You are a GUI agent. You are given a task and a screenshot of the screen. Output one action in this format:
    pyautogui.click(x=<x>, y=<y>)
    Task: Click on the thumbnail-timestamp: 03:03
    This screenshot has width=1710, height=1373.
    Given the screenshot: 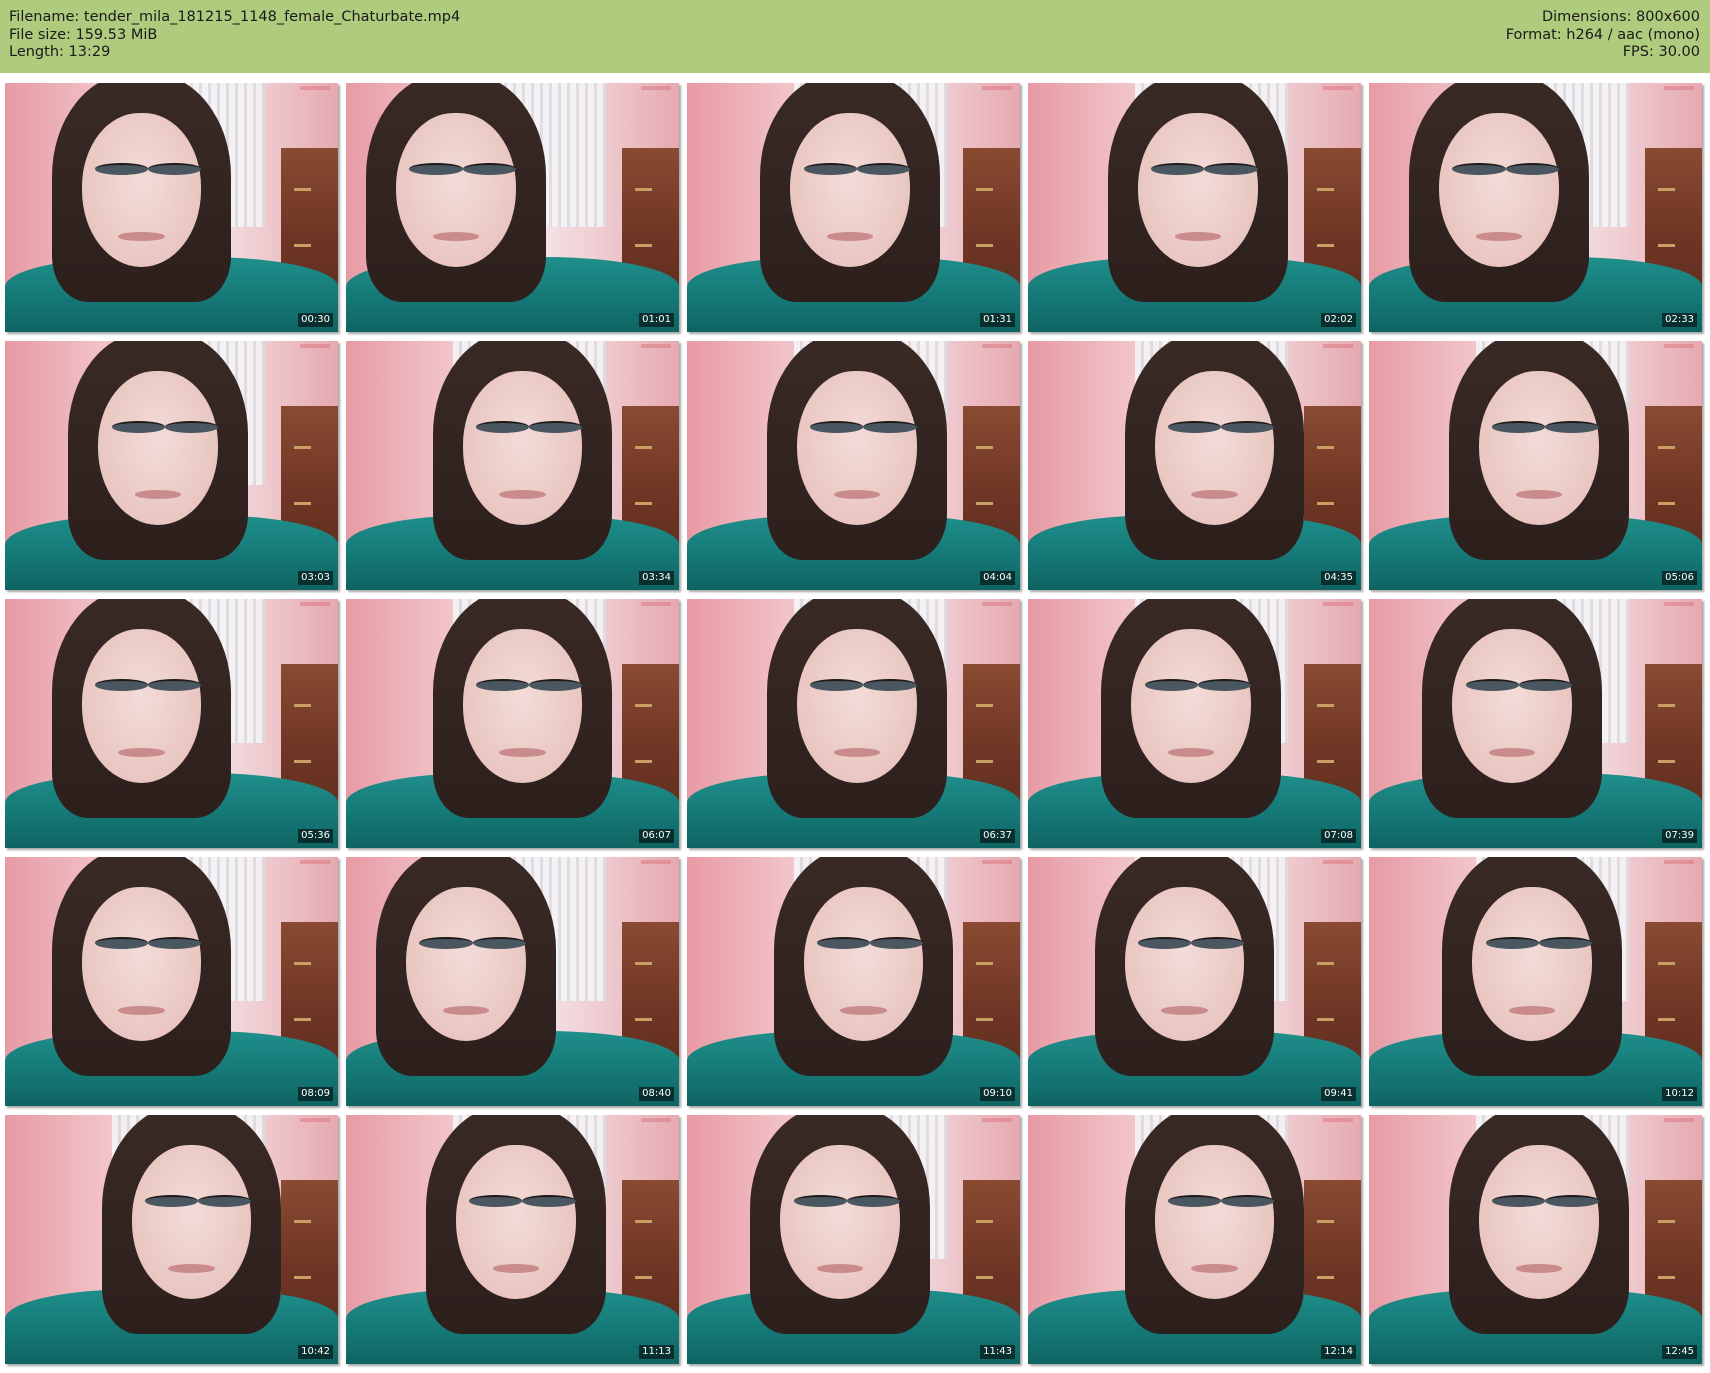 What is the action you would take?
    pyautogui.click(x=315, y=578)
    